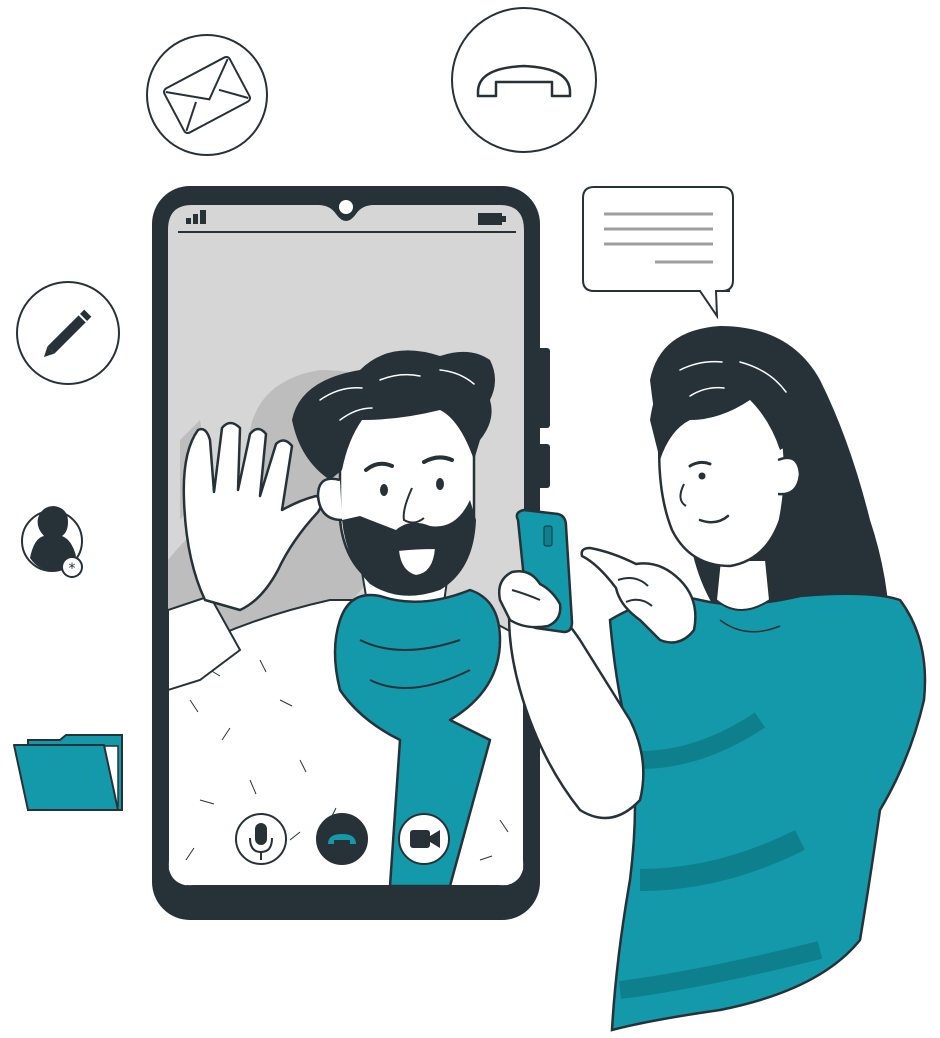 Image resolution: width=940 pixels, height=1038 pixels. What do you see at coordinates (68, 333) in the screenshot?
I see `pencil-icon` at bounding box center [68, 333].